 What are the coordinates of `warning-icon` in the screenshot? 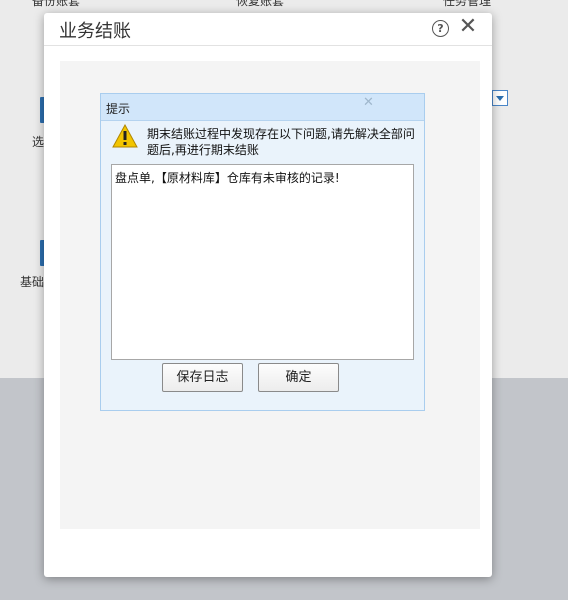 It's located at (125, 136).